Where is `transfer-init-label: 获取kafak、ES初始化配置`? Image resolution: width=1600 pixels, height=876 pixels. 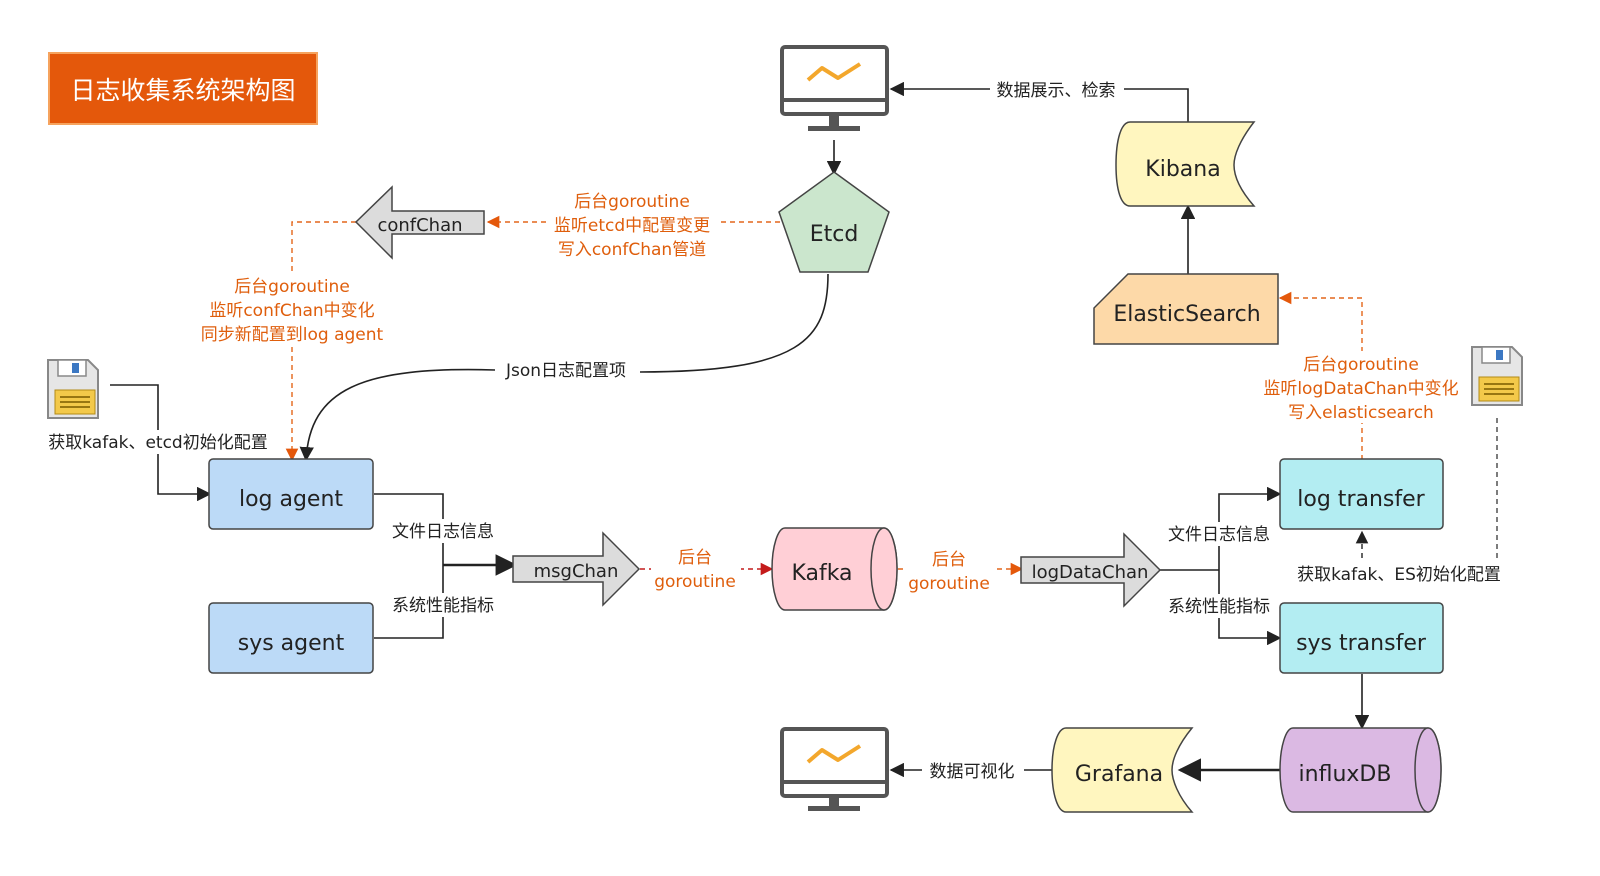
transfer-init-label: 获取kafak、ES初始化配置 is located at coordinates (1399, 575).